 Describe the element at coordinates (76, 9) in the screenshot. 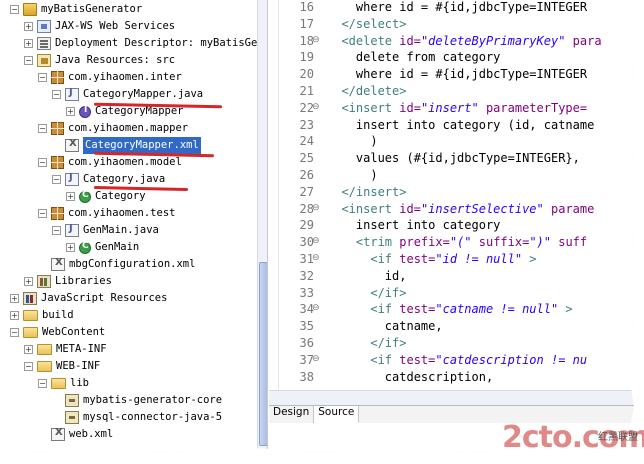

I see `tree-item: − myBatisGenerator` at that location.